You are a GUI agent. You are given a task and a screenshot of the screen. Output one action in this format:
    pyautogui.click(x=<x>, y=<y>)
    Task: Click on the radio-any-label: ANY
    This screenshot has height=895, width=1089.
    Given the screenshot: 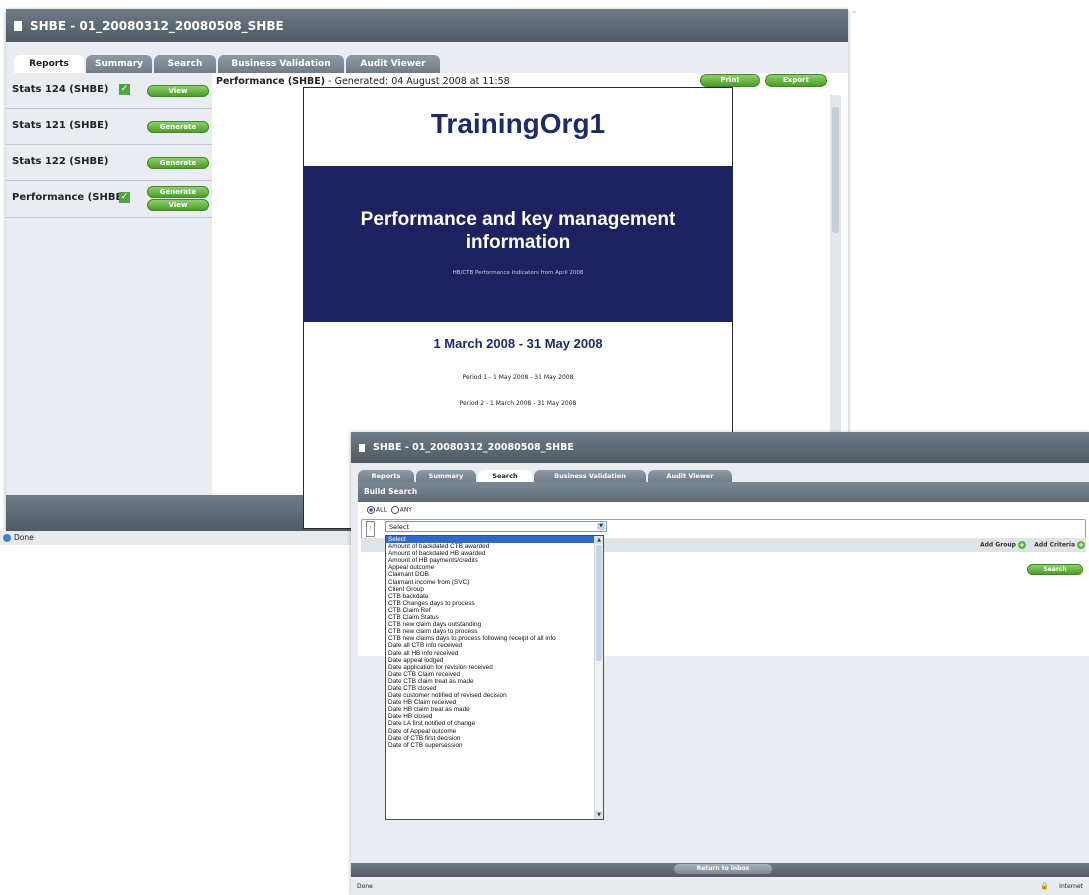 What is the action you would take?
    pyautogui.click(x=405, y=510)
    